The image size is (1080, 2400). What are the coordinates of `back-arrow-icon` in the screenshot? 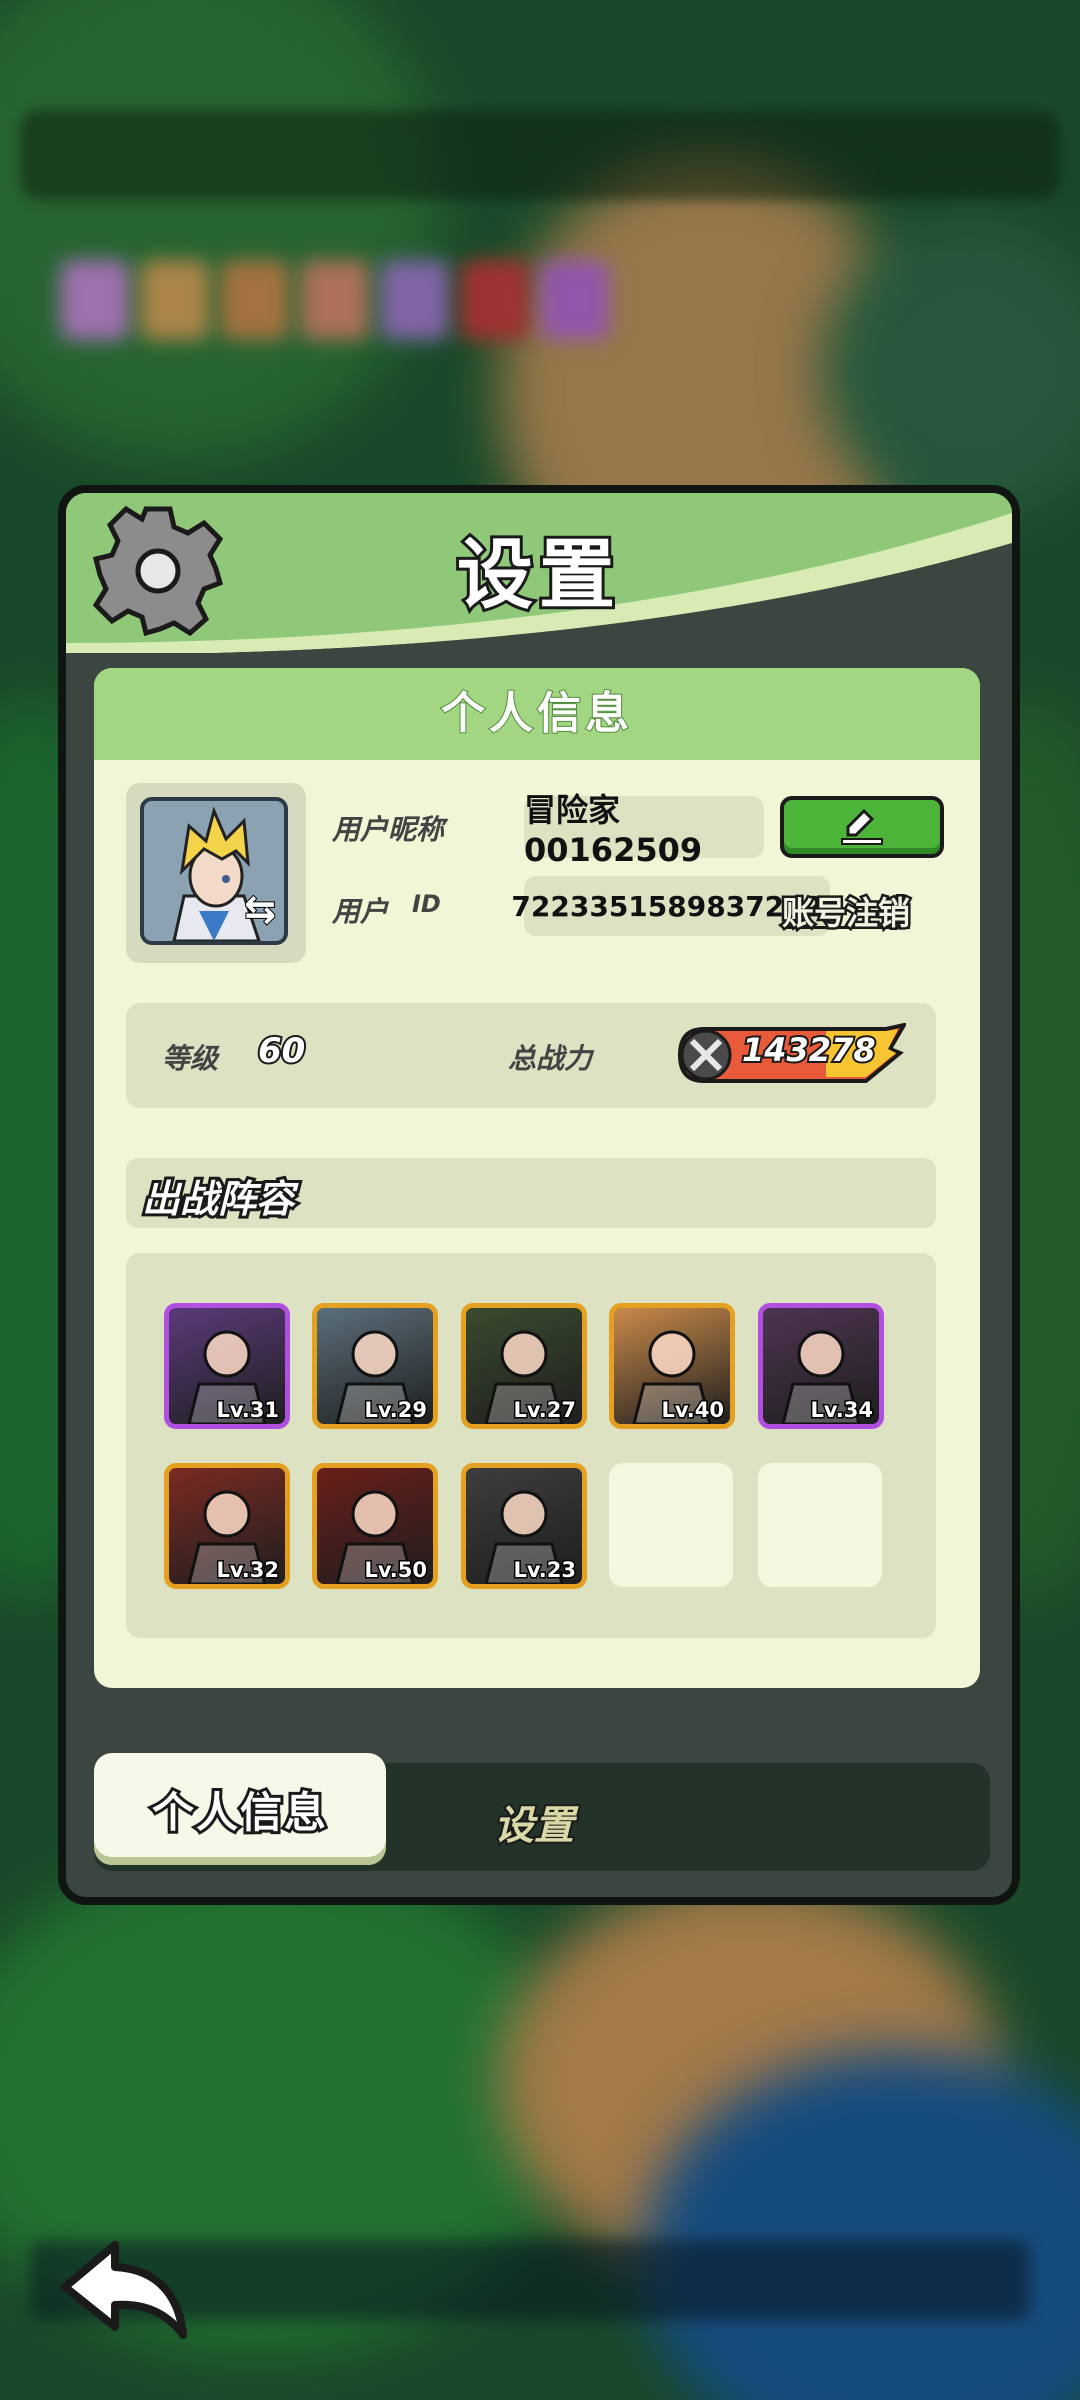 It's located at (125, 2290).